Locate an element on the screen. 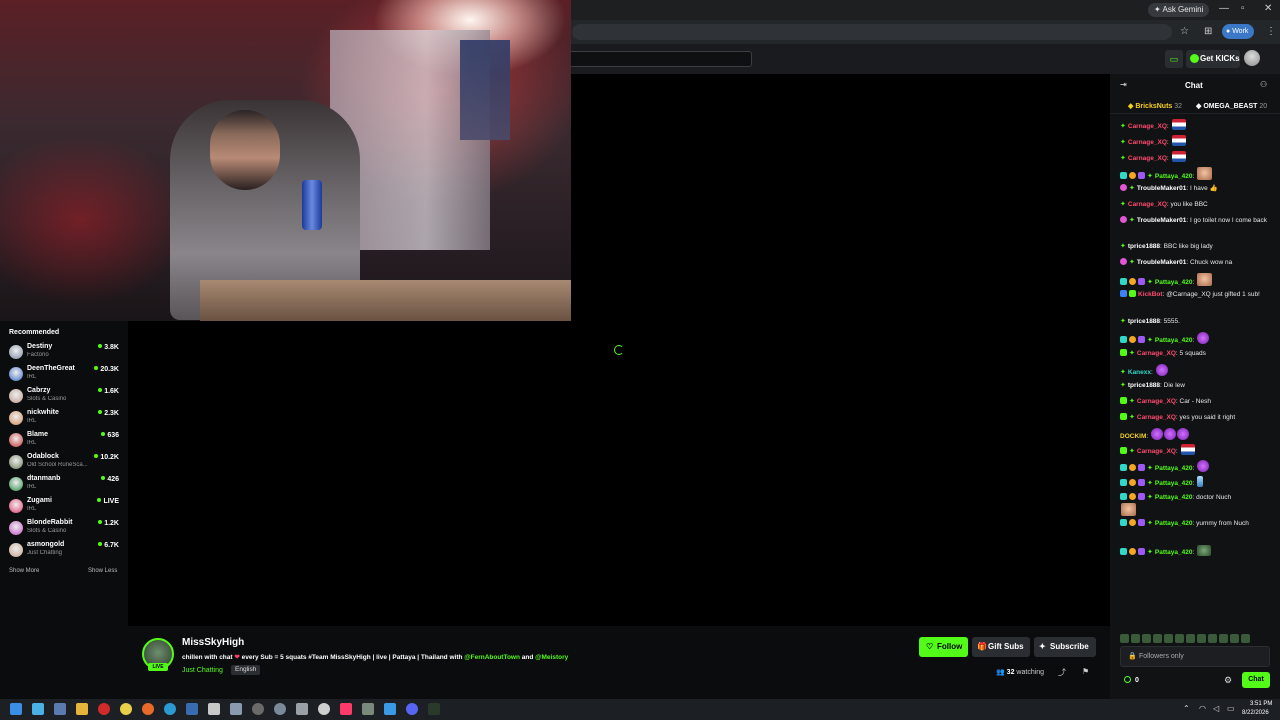 Image resolution: width=1280 pixels, height=720 pixels. kicks-balance: 0 is located at coordinates (1131, 680).